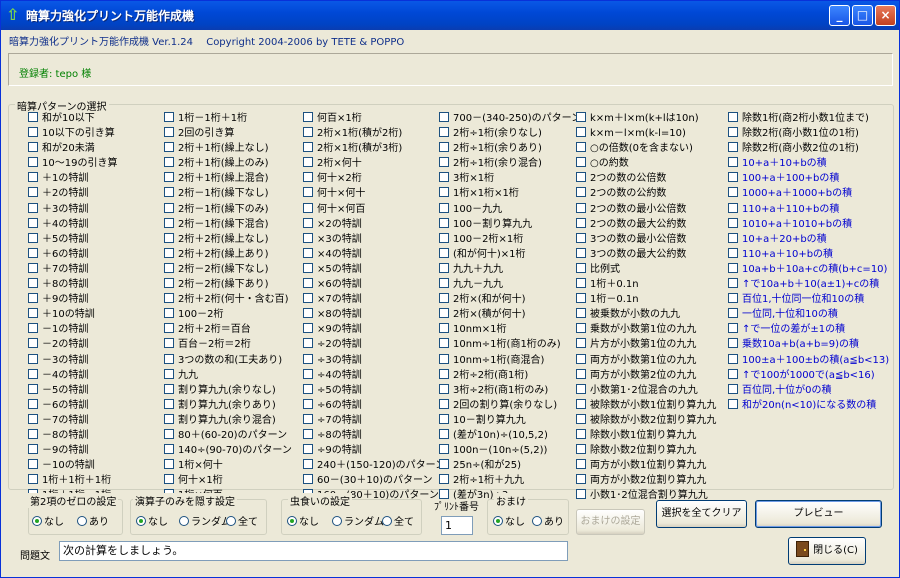 Image resolution: width=900 pixels, height=578 pixels. What do you see at coordinates (808, 133) in the screenshot?
I see `pattern-checkbox-item: 除数2桁(商小数1位の1桁)` at bounding box center [808, 133].